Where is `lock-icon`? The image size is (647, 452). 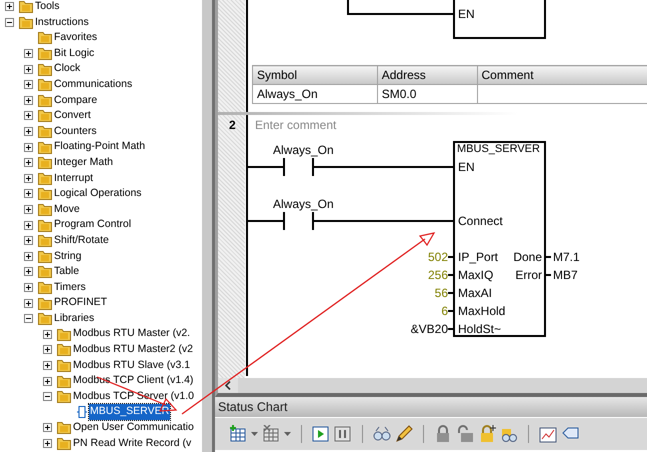 lock-icon is located at coordinates (443, 434).